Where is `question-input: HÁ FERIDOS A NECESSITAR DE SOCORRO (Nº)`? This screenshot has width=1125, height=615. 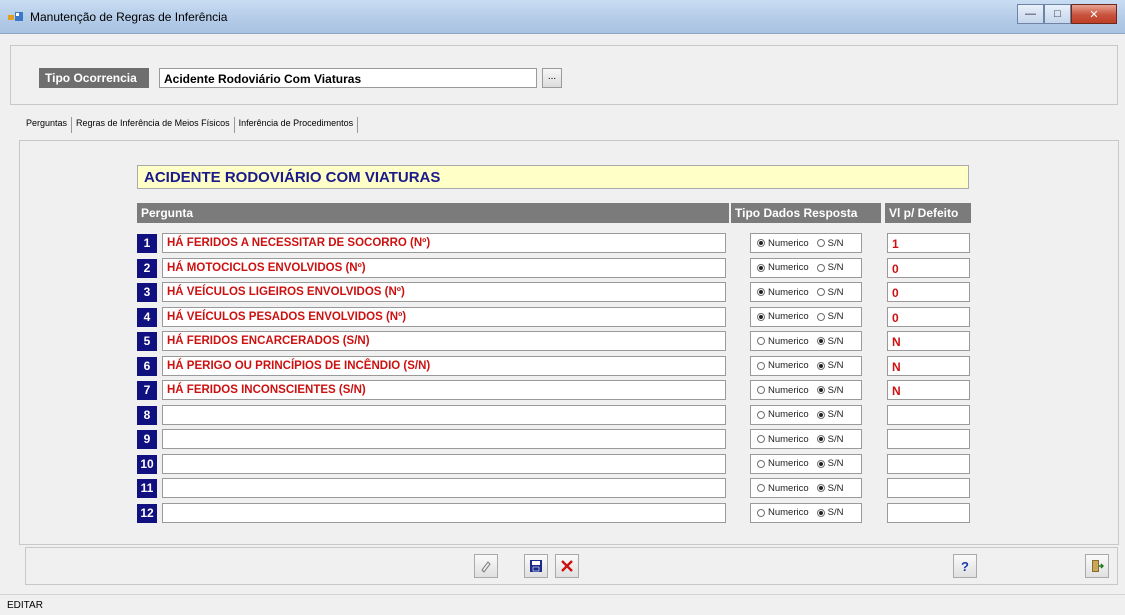
question-input: HÁ FERIDOS A NECESSITAR DE SOCORRO (Nº) is located at coordinates (444, 243).